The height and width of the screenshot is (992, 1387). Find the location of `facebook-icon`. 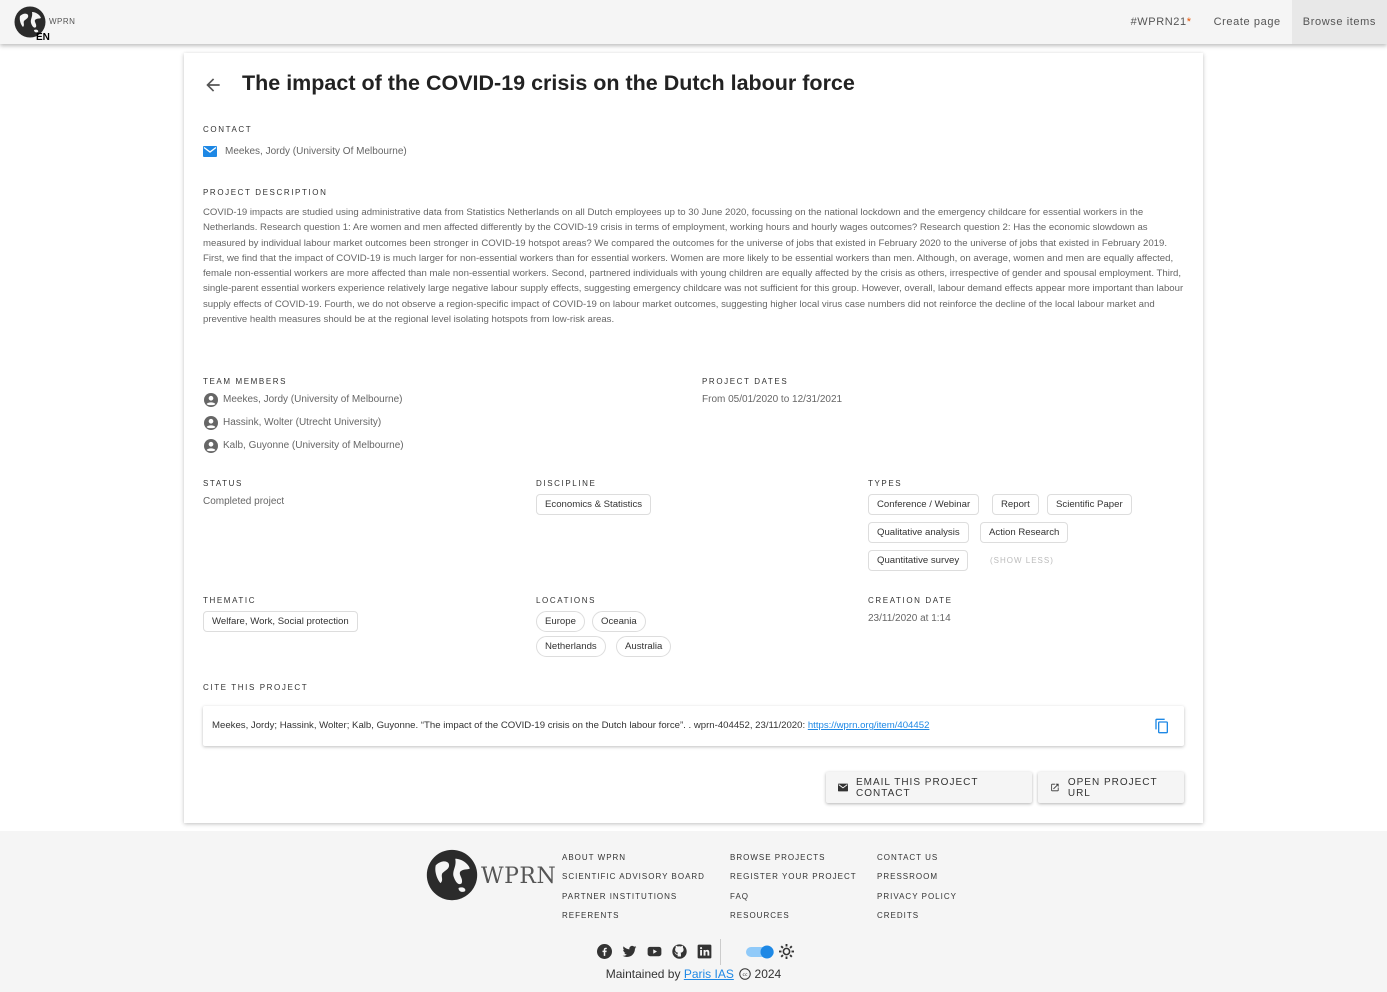

facebook-icon is located at coordinates (604, 951).